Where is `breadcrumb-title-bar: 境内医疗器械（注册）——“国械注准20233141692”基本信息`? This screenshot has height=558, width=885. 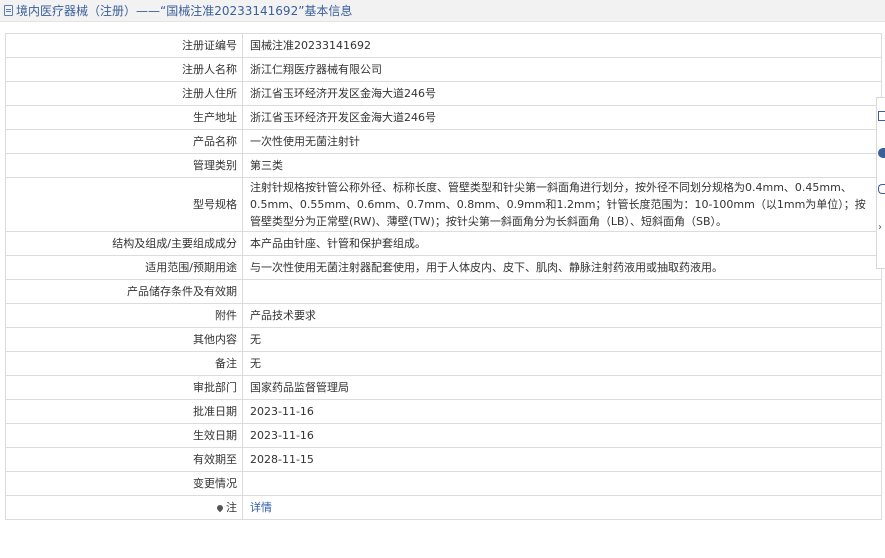 breadcrumb-title-bar: 境内医疗器械（注册）——“国械注准20233141692”基本信息 is located at coordinates (442, 11).